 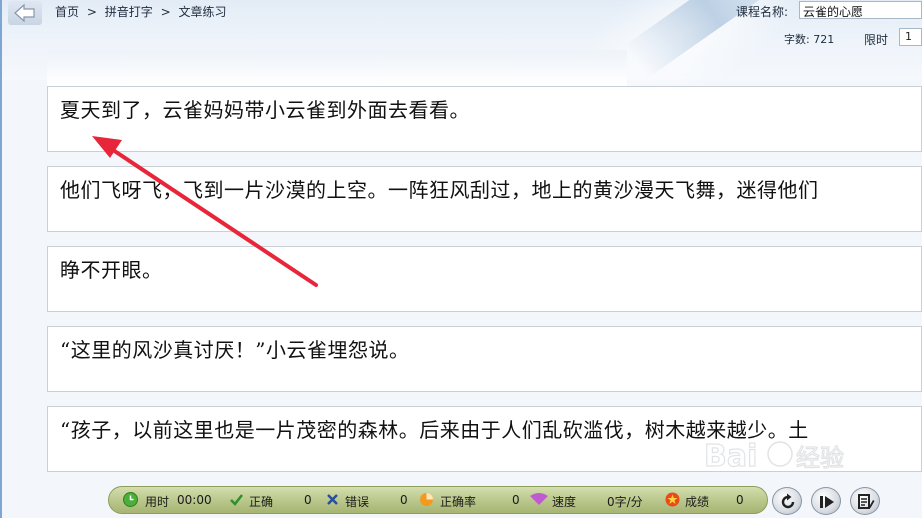 What do you see at coordinates (332, 499) in the screenshot?
I see `cross-icon` at bounding box center [332, 499].